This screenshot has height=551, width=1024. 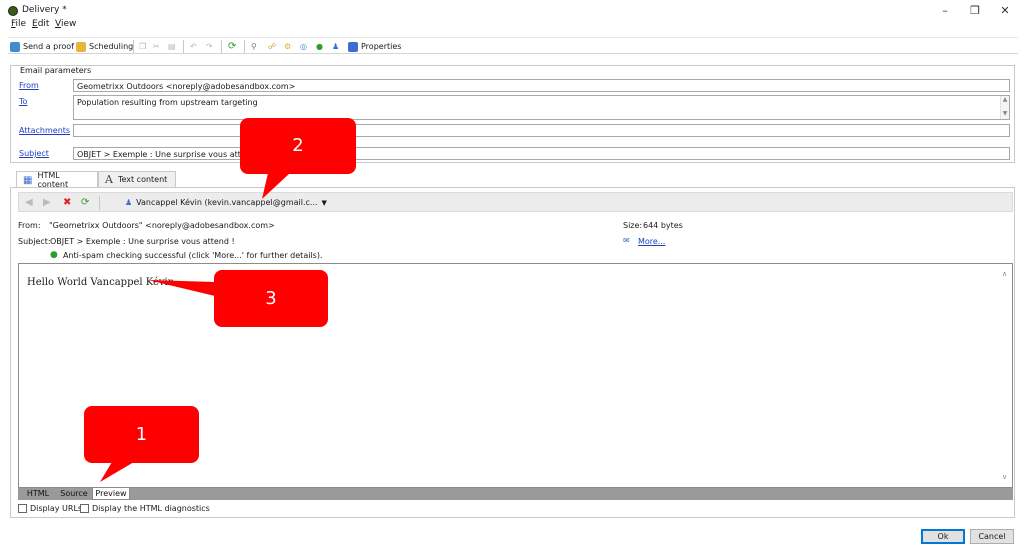 What do you see at coordinates (975, 11) in the screenshot?
I see `maximize-button: ❐` at bounding box center [975, 11].